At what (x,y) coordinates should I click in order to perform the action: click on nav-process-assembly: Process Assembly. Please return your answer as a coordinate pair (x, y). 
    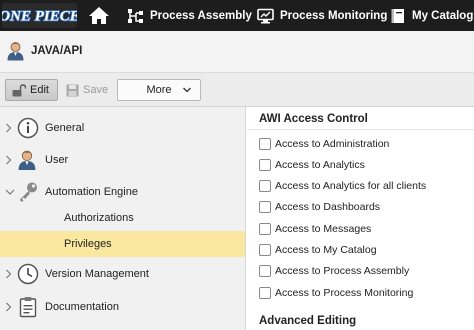
    Looking at the image, I should click on (189, 15).